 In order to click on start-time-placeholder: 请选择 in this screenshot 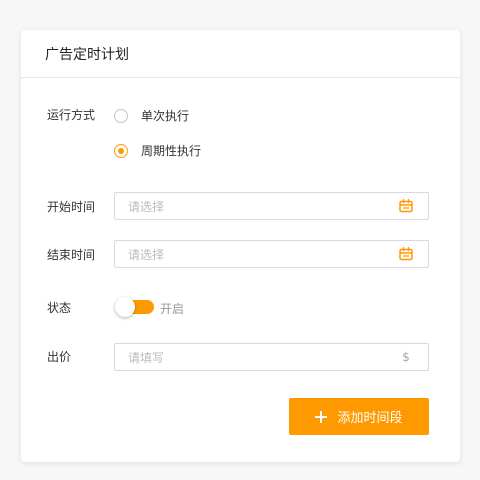, I will do `click(146, 206)`.